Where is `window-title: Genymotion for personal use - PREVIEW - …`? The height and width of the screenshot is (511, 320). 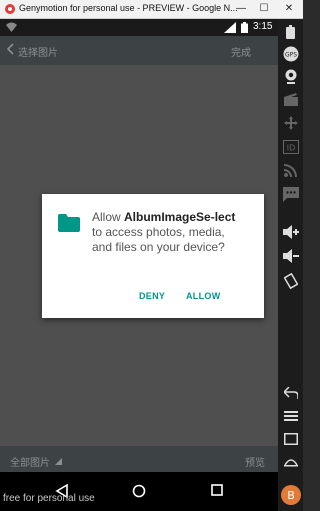 window-title: Genymotion for personal use - PREVIEW - … is located at coordinates (128, 8).